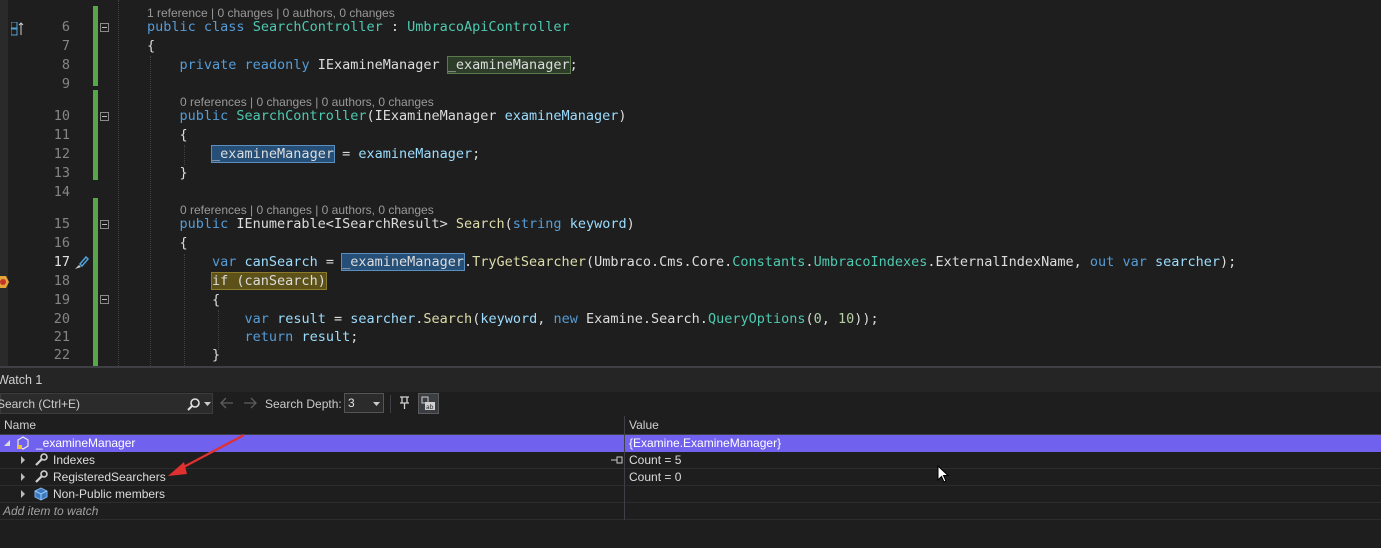 The height and width of the screenshot is (548, 1381). I want to click on code-line: 21 return result;, so click(690, 337).